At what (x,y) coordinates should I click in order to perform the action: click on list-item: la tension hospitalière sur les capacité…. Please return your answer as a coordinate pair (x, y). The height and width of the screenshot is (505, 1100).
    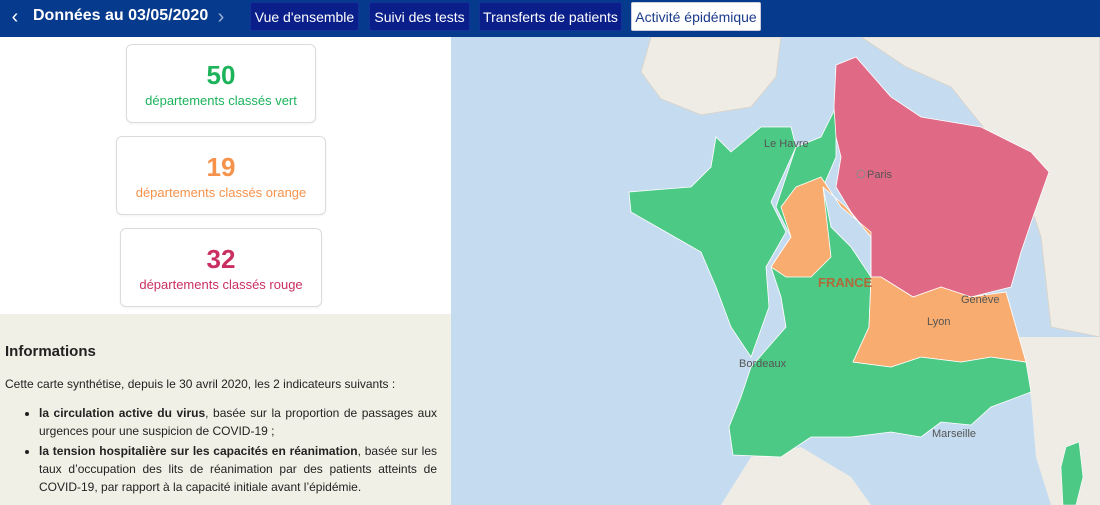
    Looking at the image, I should click on (238, 469).